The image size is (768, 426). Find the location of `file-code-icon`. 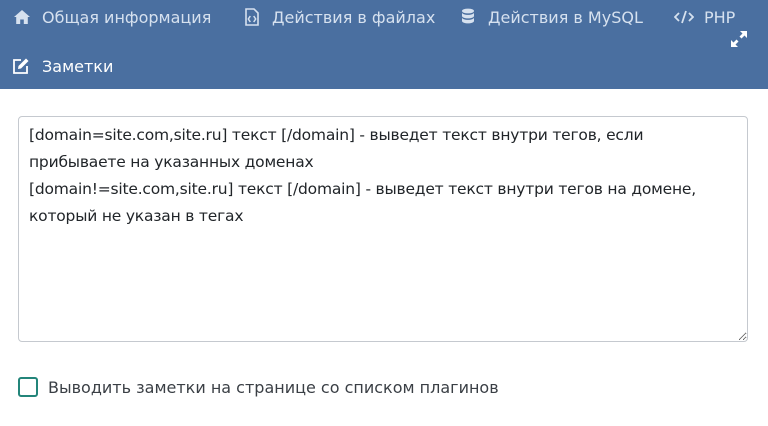

file-code-icon is located at coordinates (252, 17).